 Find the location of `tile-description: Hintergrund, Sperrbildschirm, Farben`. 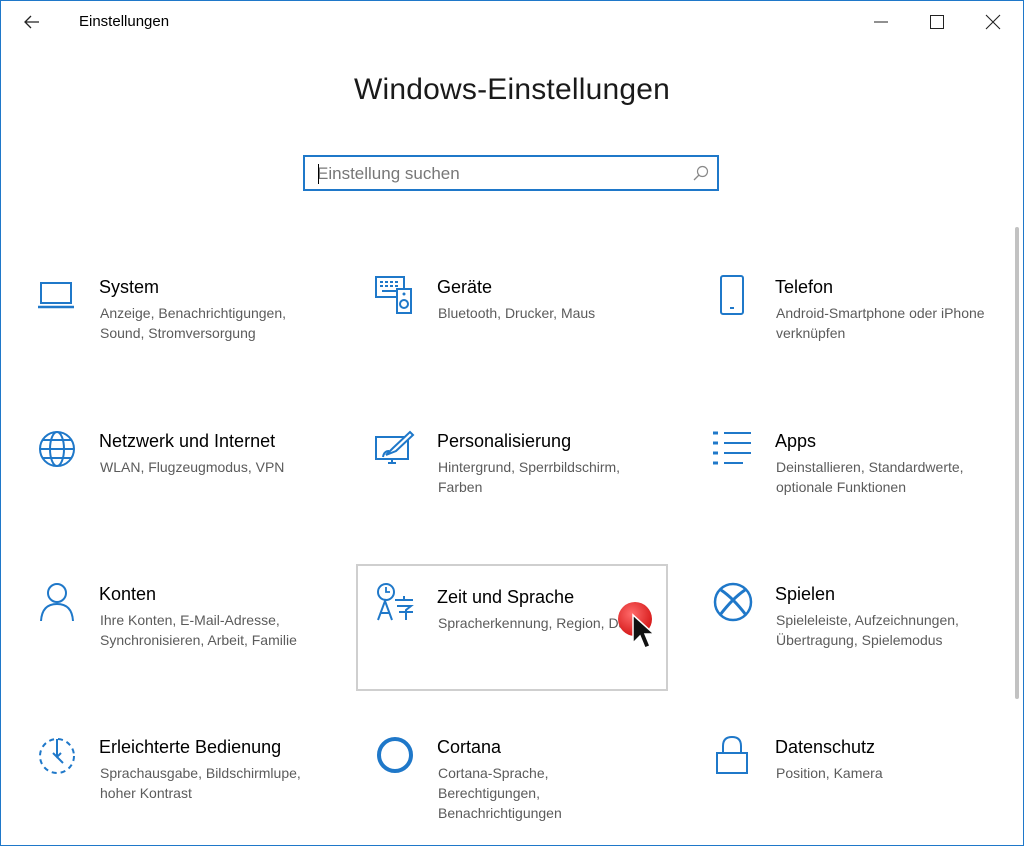

tile-description: Hintergrund, Sperrbildschirm, Farben is located at coordinates (529, 477).